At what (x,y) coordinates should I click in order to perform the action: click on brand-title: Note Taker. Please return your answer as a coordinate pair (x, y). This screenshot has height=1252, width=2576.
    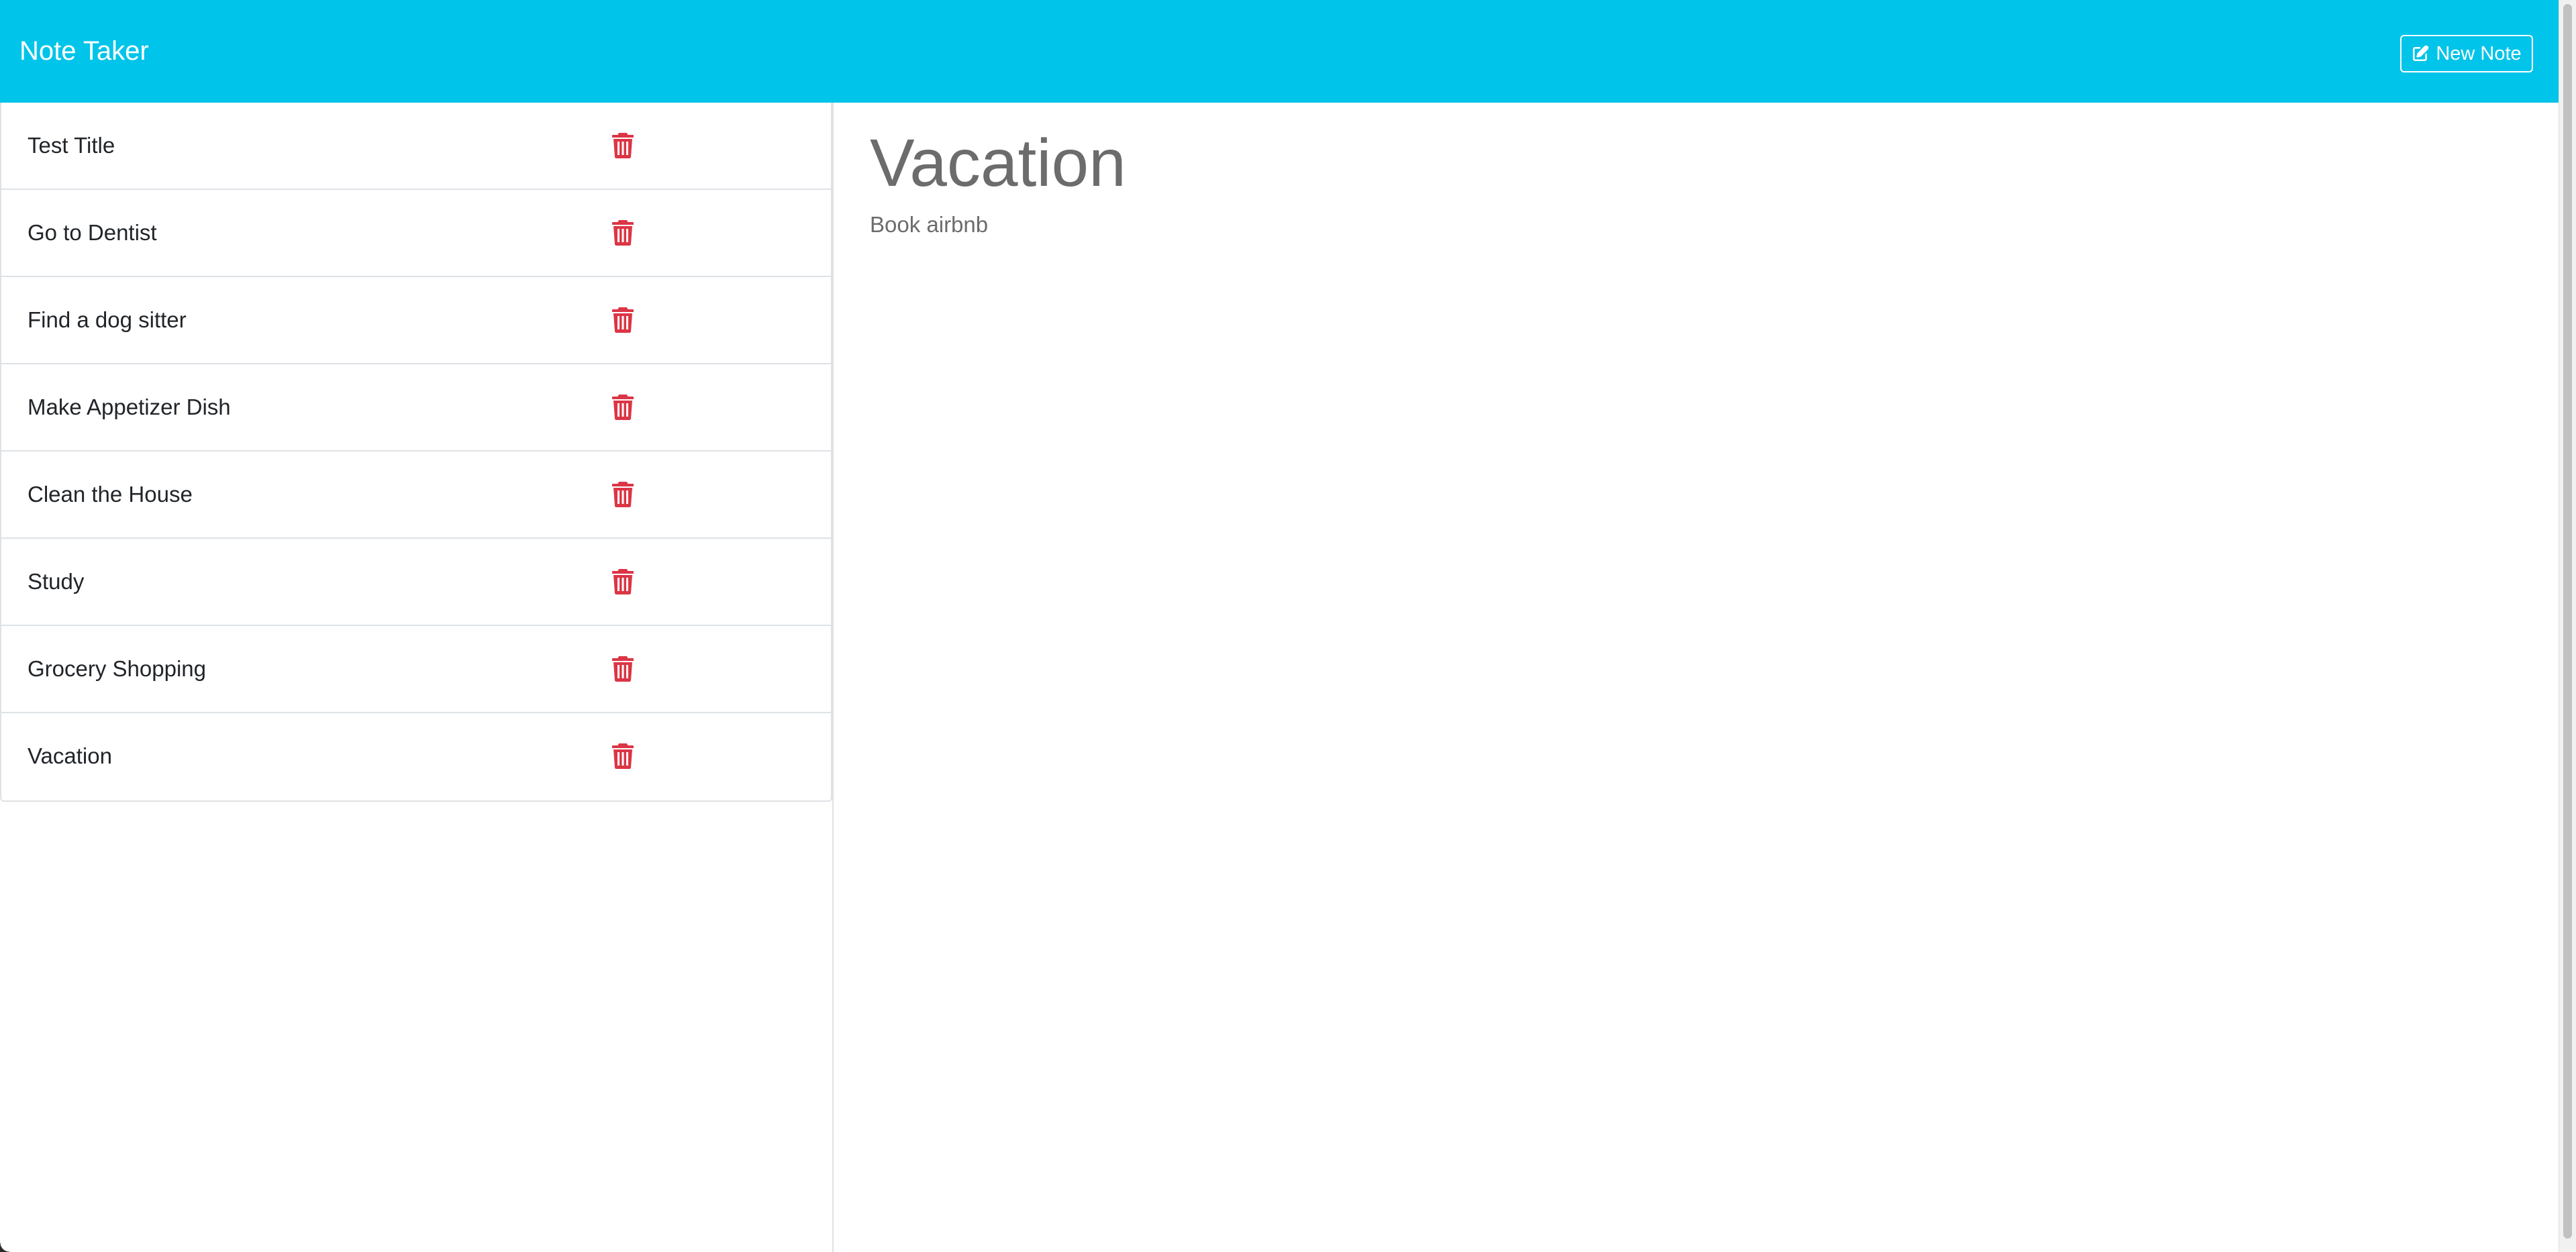
    Looking at the image, I should click on (84, 51).